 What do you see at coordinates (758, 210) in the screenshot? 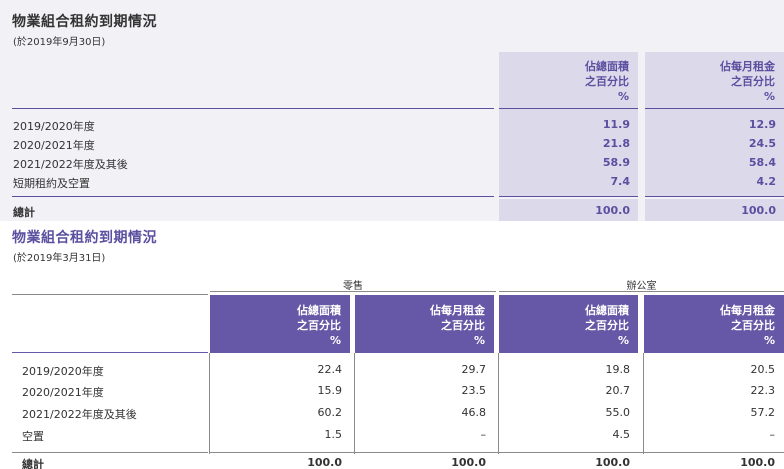
I see `total-rent-pct: 100.0` at bounding box center [758, 210].